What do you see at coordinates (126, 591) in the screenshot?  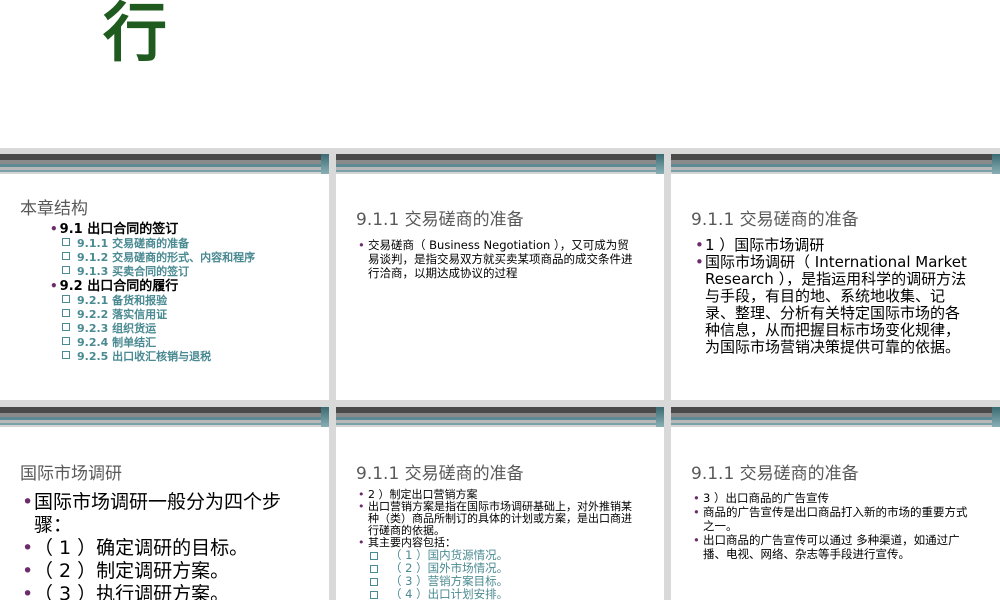 I see `bullet-item: • （ 3 ）执行调研方案。` at bounding box center [126, 591].